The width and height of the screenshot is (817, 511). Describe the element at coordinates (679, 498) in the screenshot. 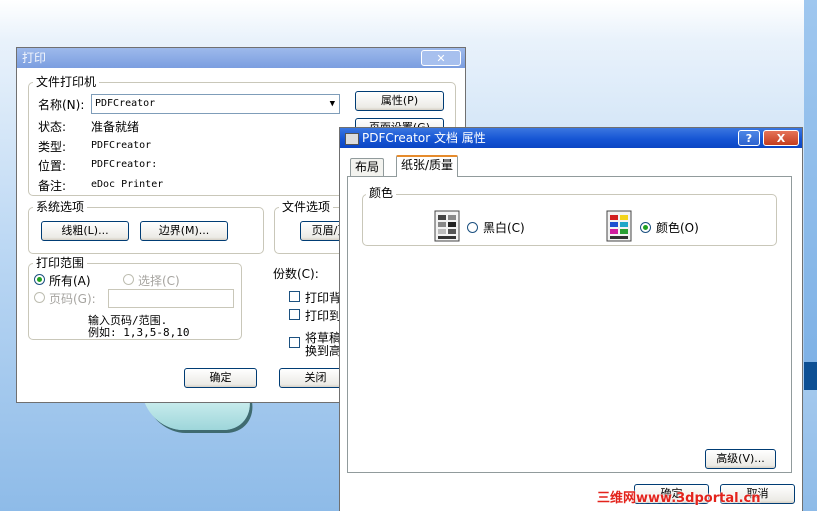

I see `watermark: 三维网www.3dportal.cn` at that location.